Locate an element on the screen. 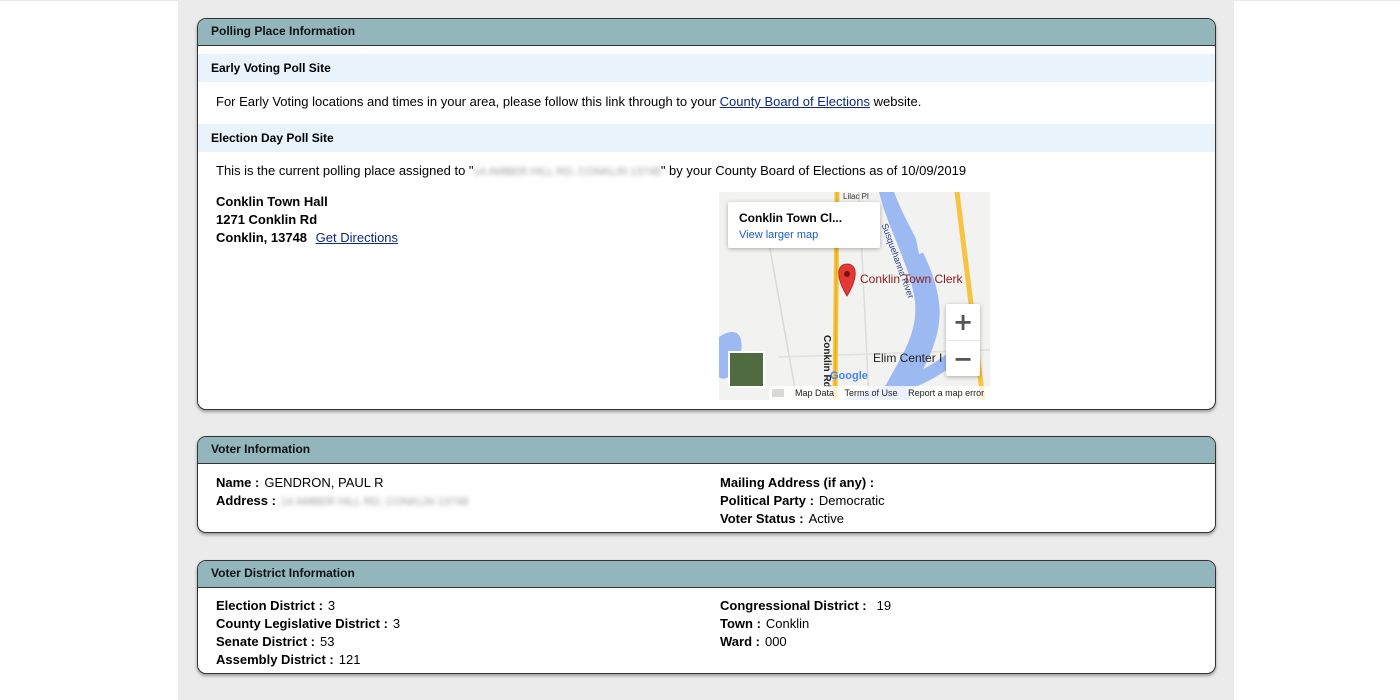  voter-info-header: Voter Information is located at coordinates (706, 450).